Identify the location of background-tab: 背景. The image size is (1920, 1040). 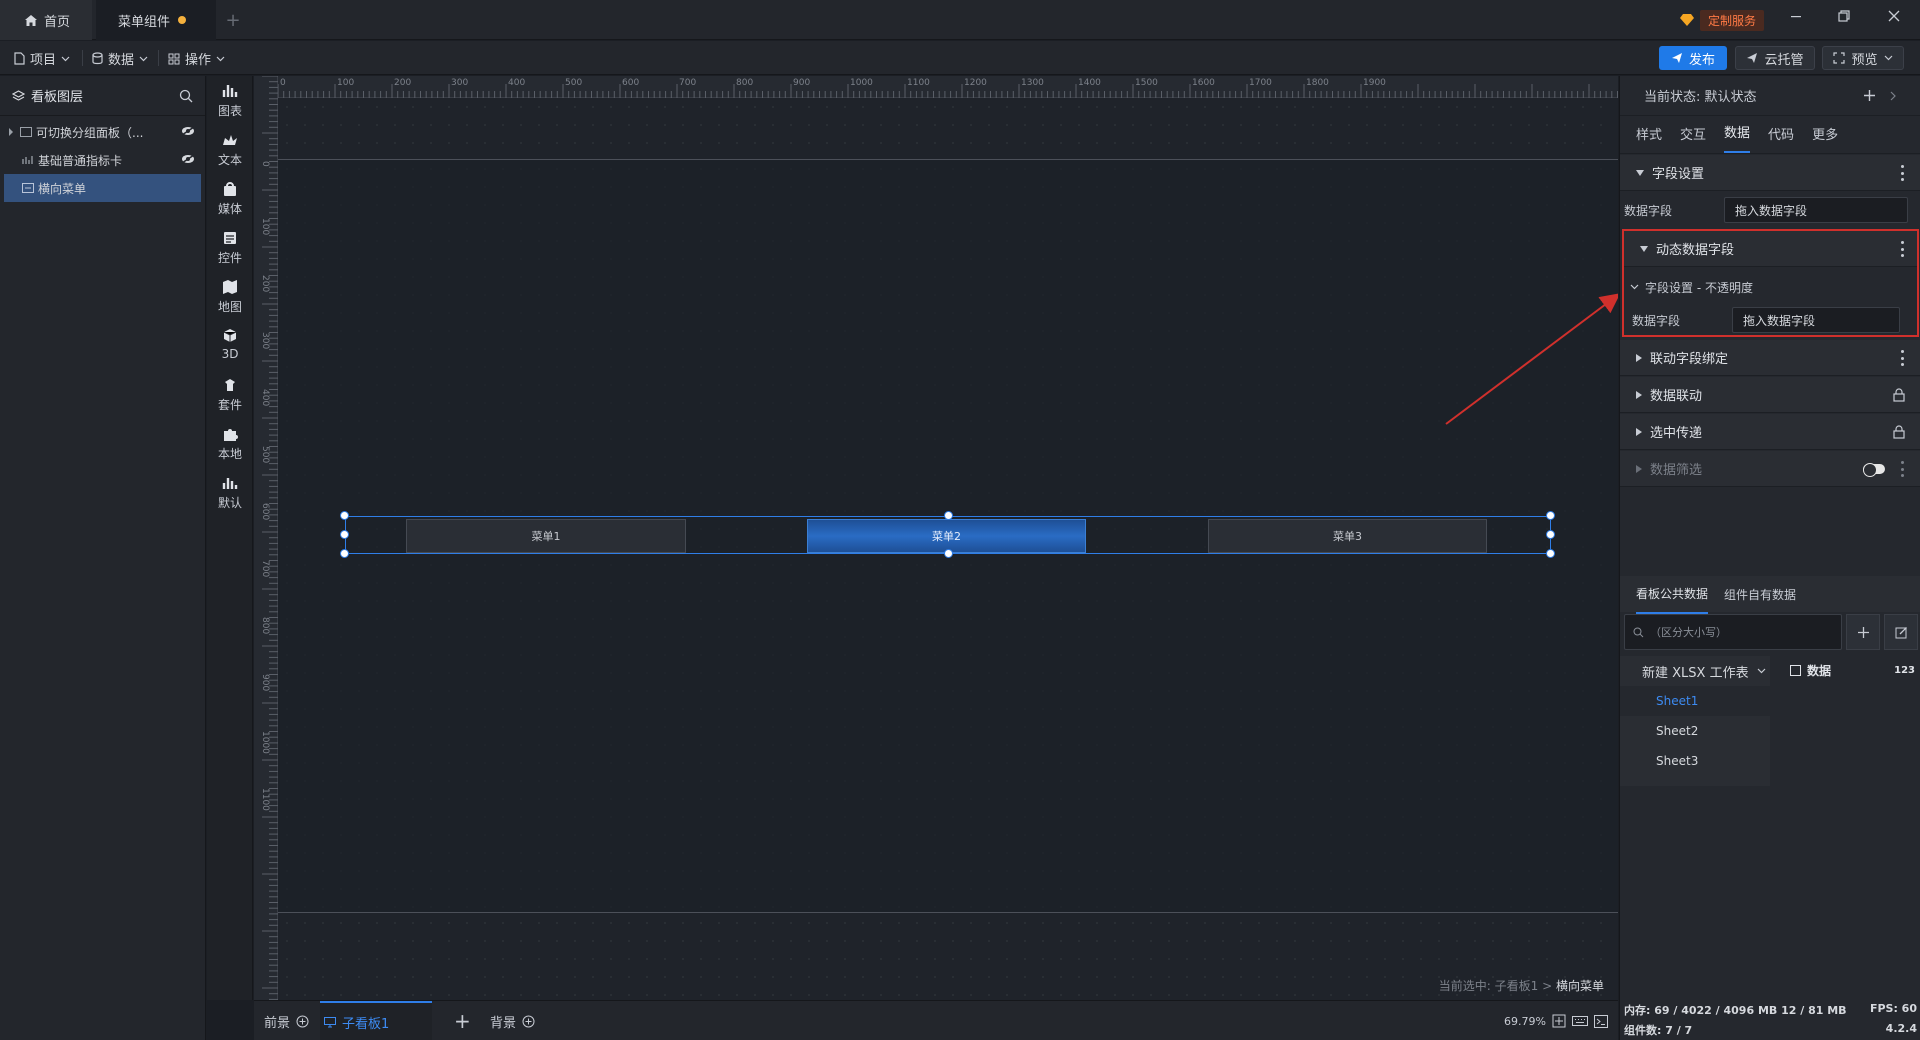
(512, 1020).